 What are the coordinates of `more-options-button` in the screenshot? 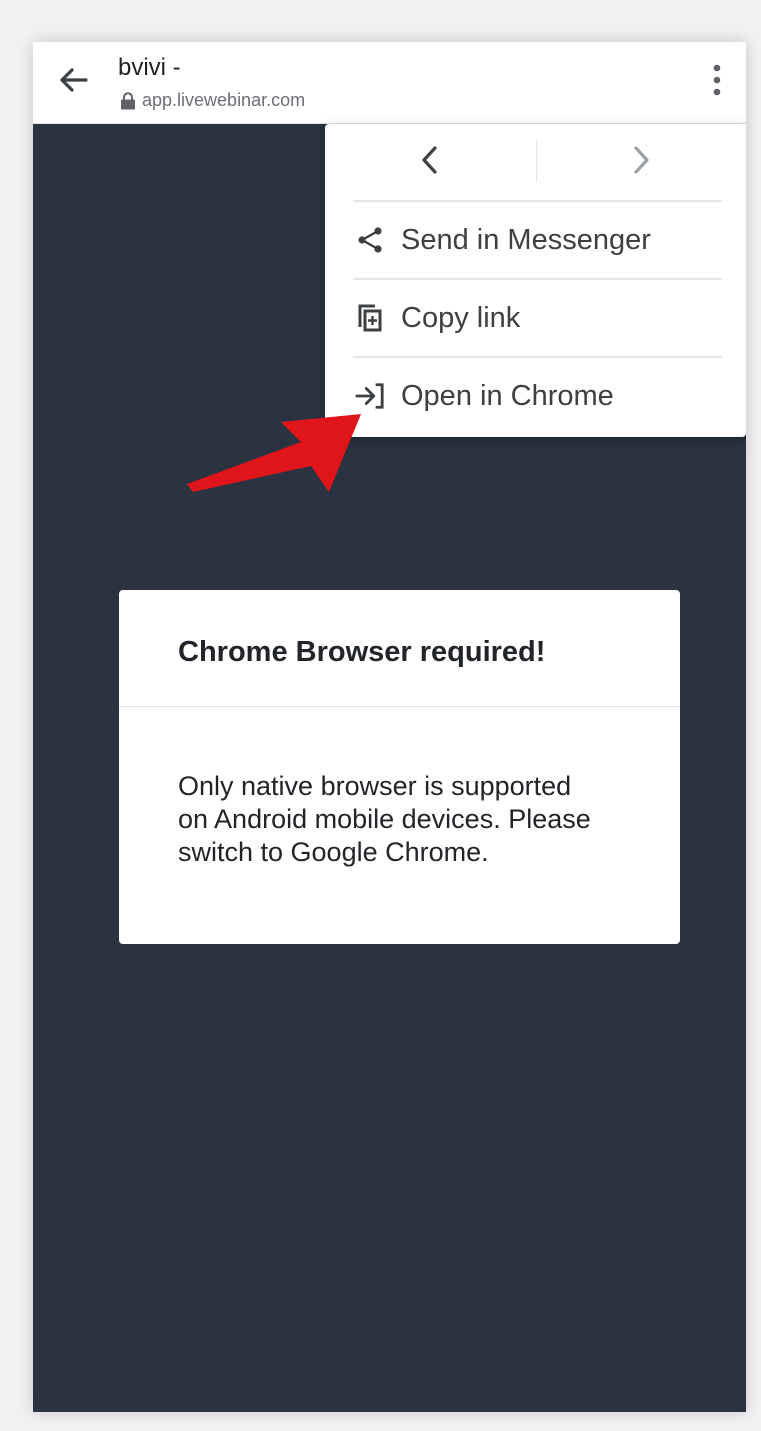 It's located at (717, 82).